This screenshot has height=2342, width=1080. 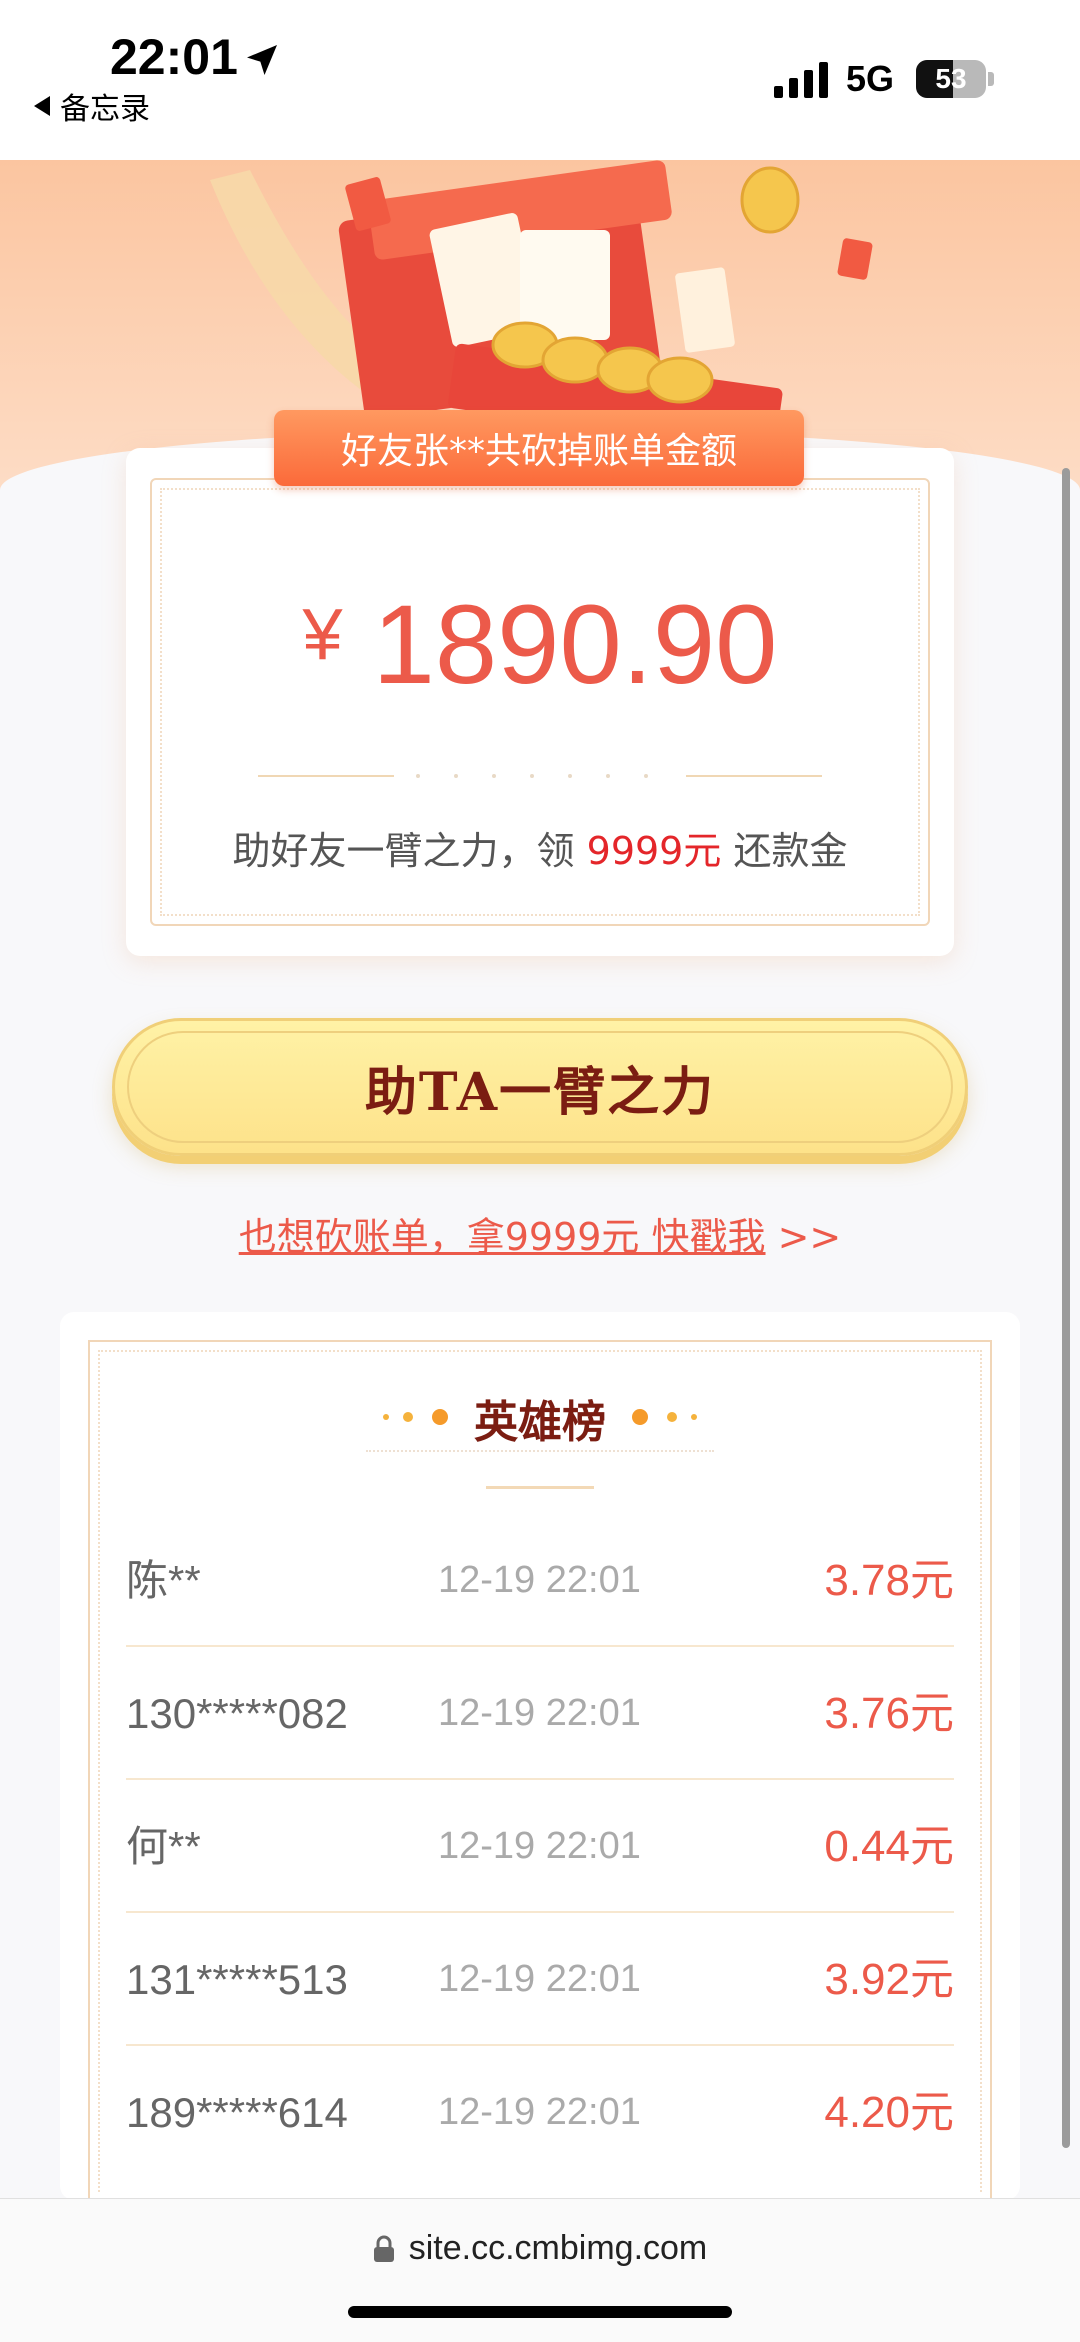 I want to click on leaderboard-row: 陈** 12-19 22:01 3.78元, so click(x=540, y=1580).